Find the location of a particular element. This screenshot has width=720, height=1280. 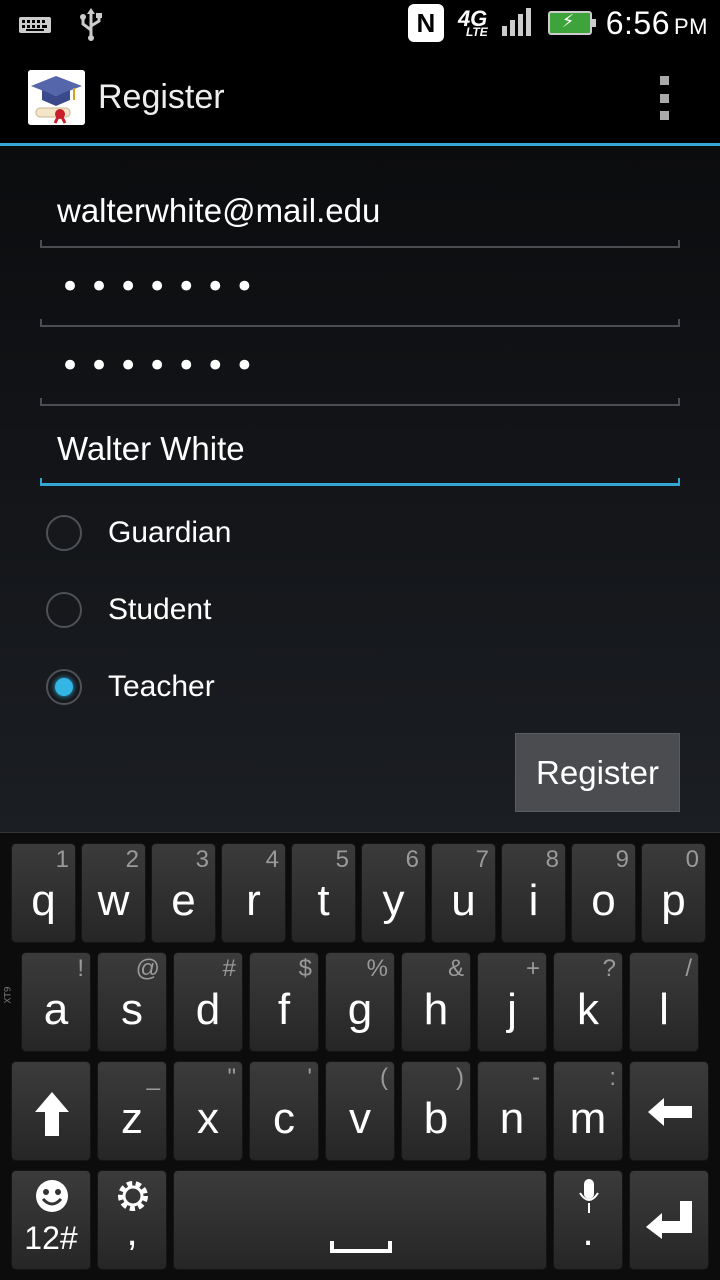

key-e: 3e is located at coordinates (183, 893).